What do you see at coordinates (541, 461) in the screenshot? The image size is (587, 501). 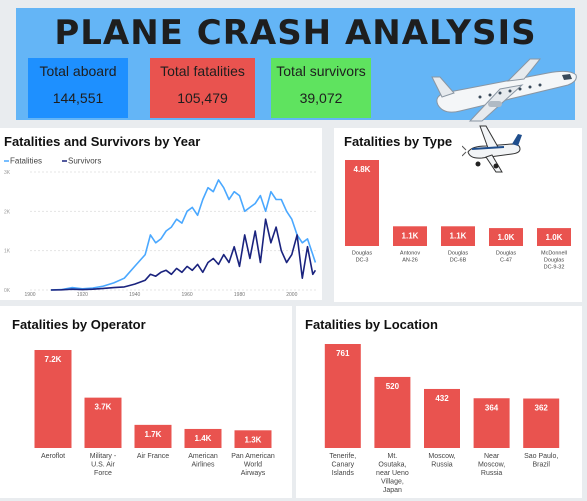 I see `category-label: Sao Paulo, Brazil` at bounding box center [541, 461].